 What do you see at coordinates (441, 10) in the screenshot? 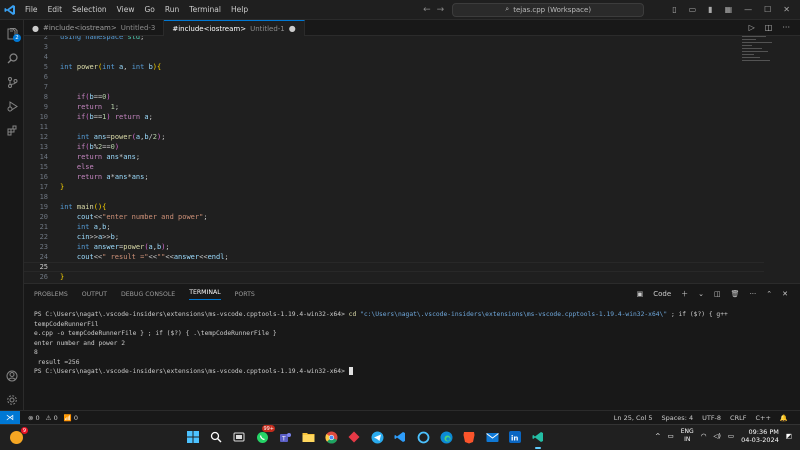
I see `forward-arrow-icon: →` at bounding box center [441, 10].